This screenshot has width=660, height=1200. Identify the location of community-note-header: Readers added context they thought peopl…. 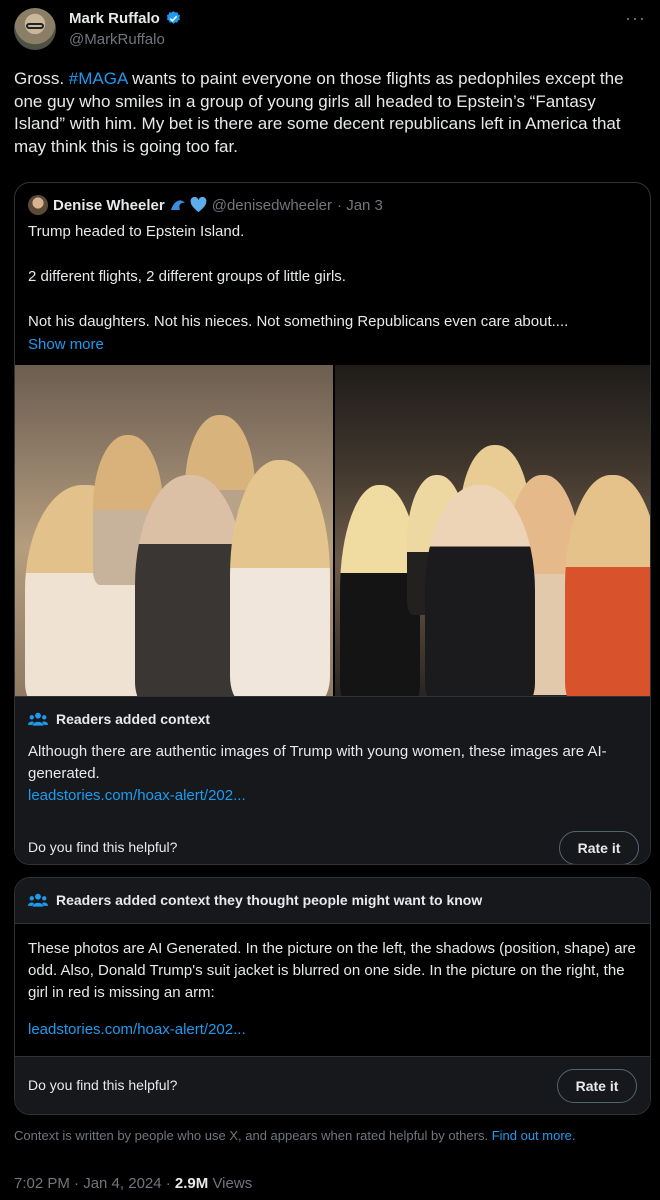
(332, 901).